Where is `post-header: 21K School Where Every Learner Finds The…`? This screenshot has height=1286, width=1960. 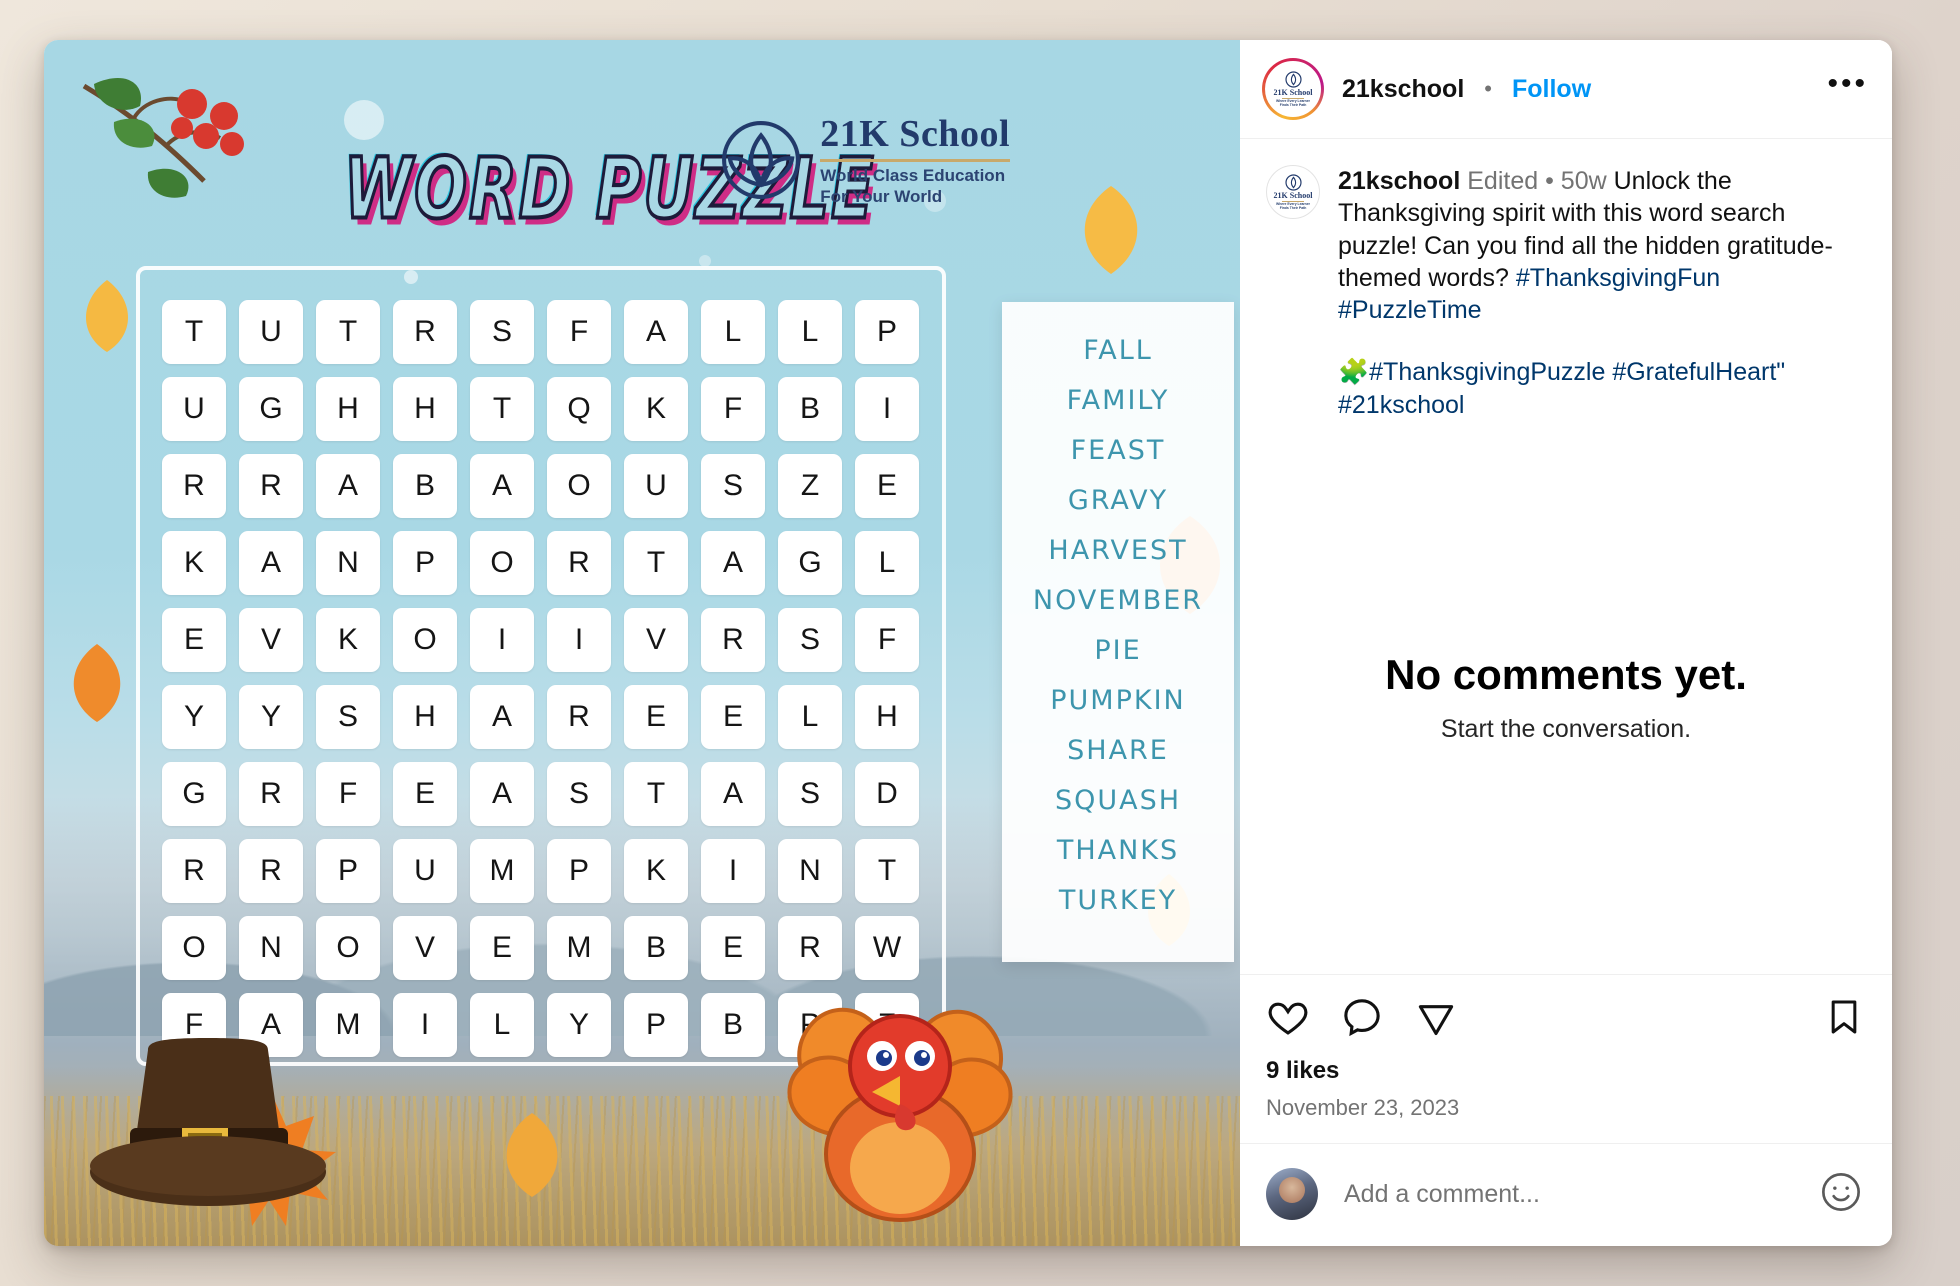 post-header: 21K School Where Every Learner Finds The… is located at coordinates (1566, 89).